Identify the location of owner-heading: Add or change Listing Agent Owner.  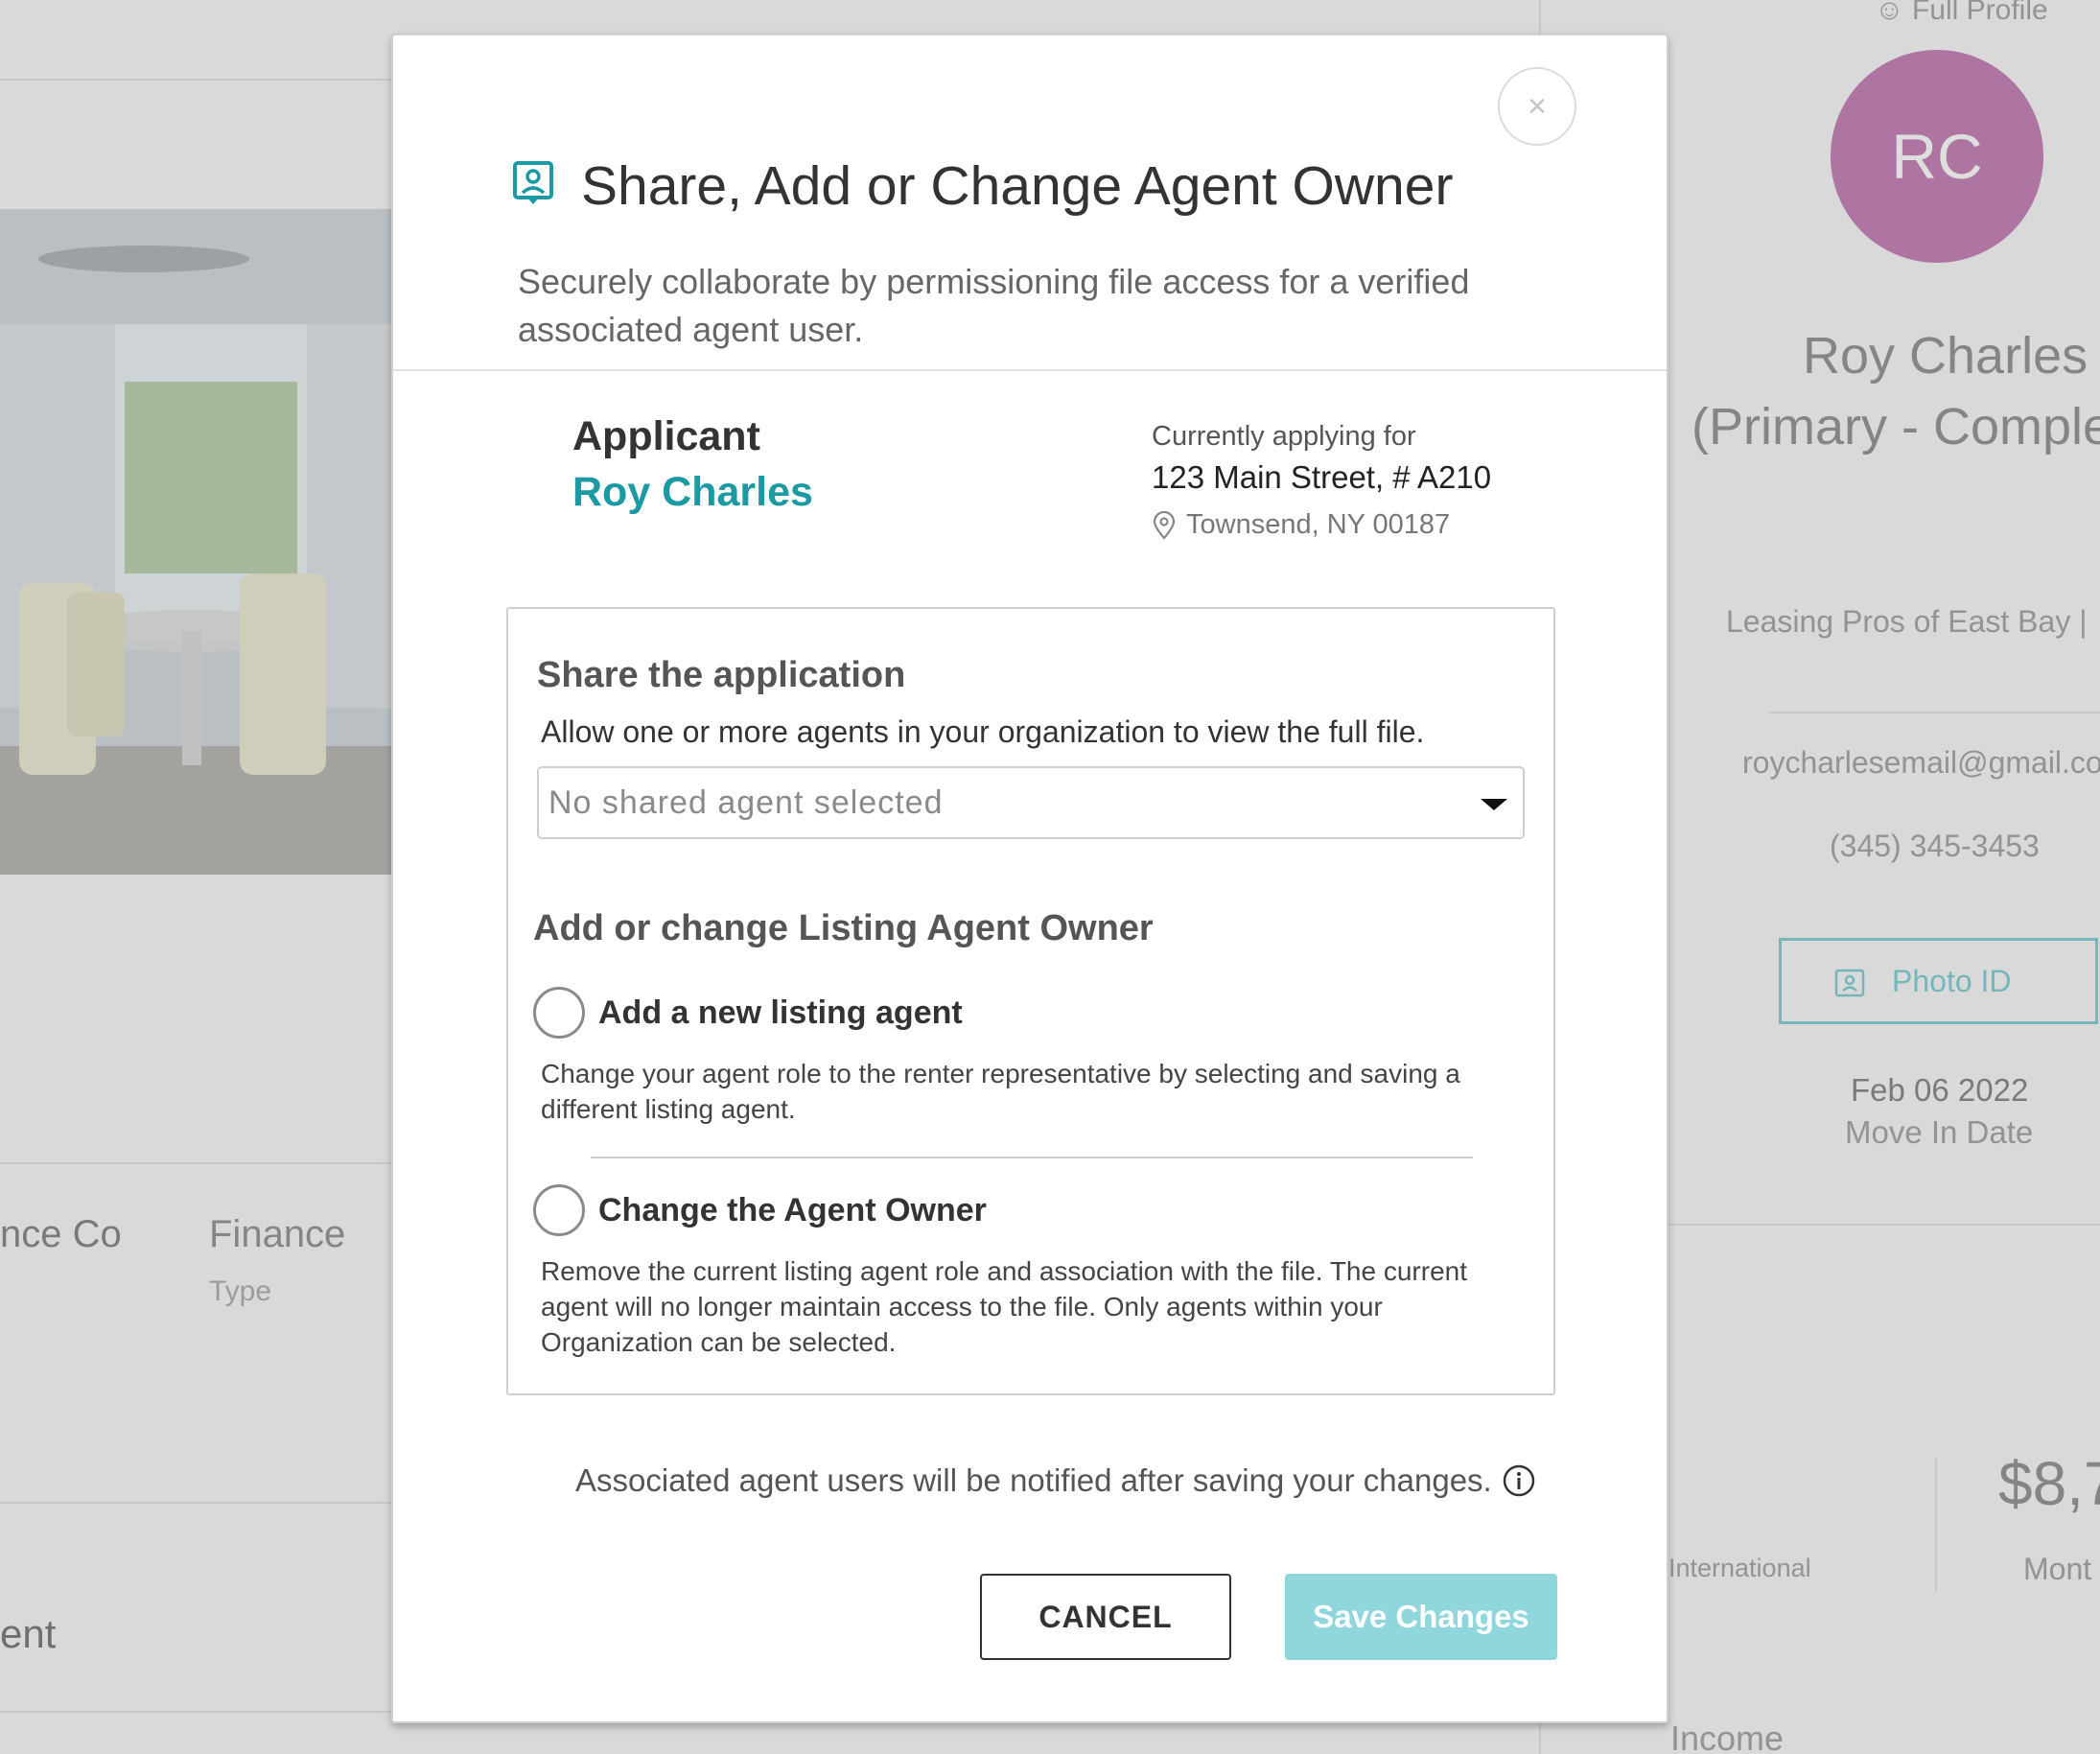
(843, 928).